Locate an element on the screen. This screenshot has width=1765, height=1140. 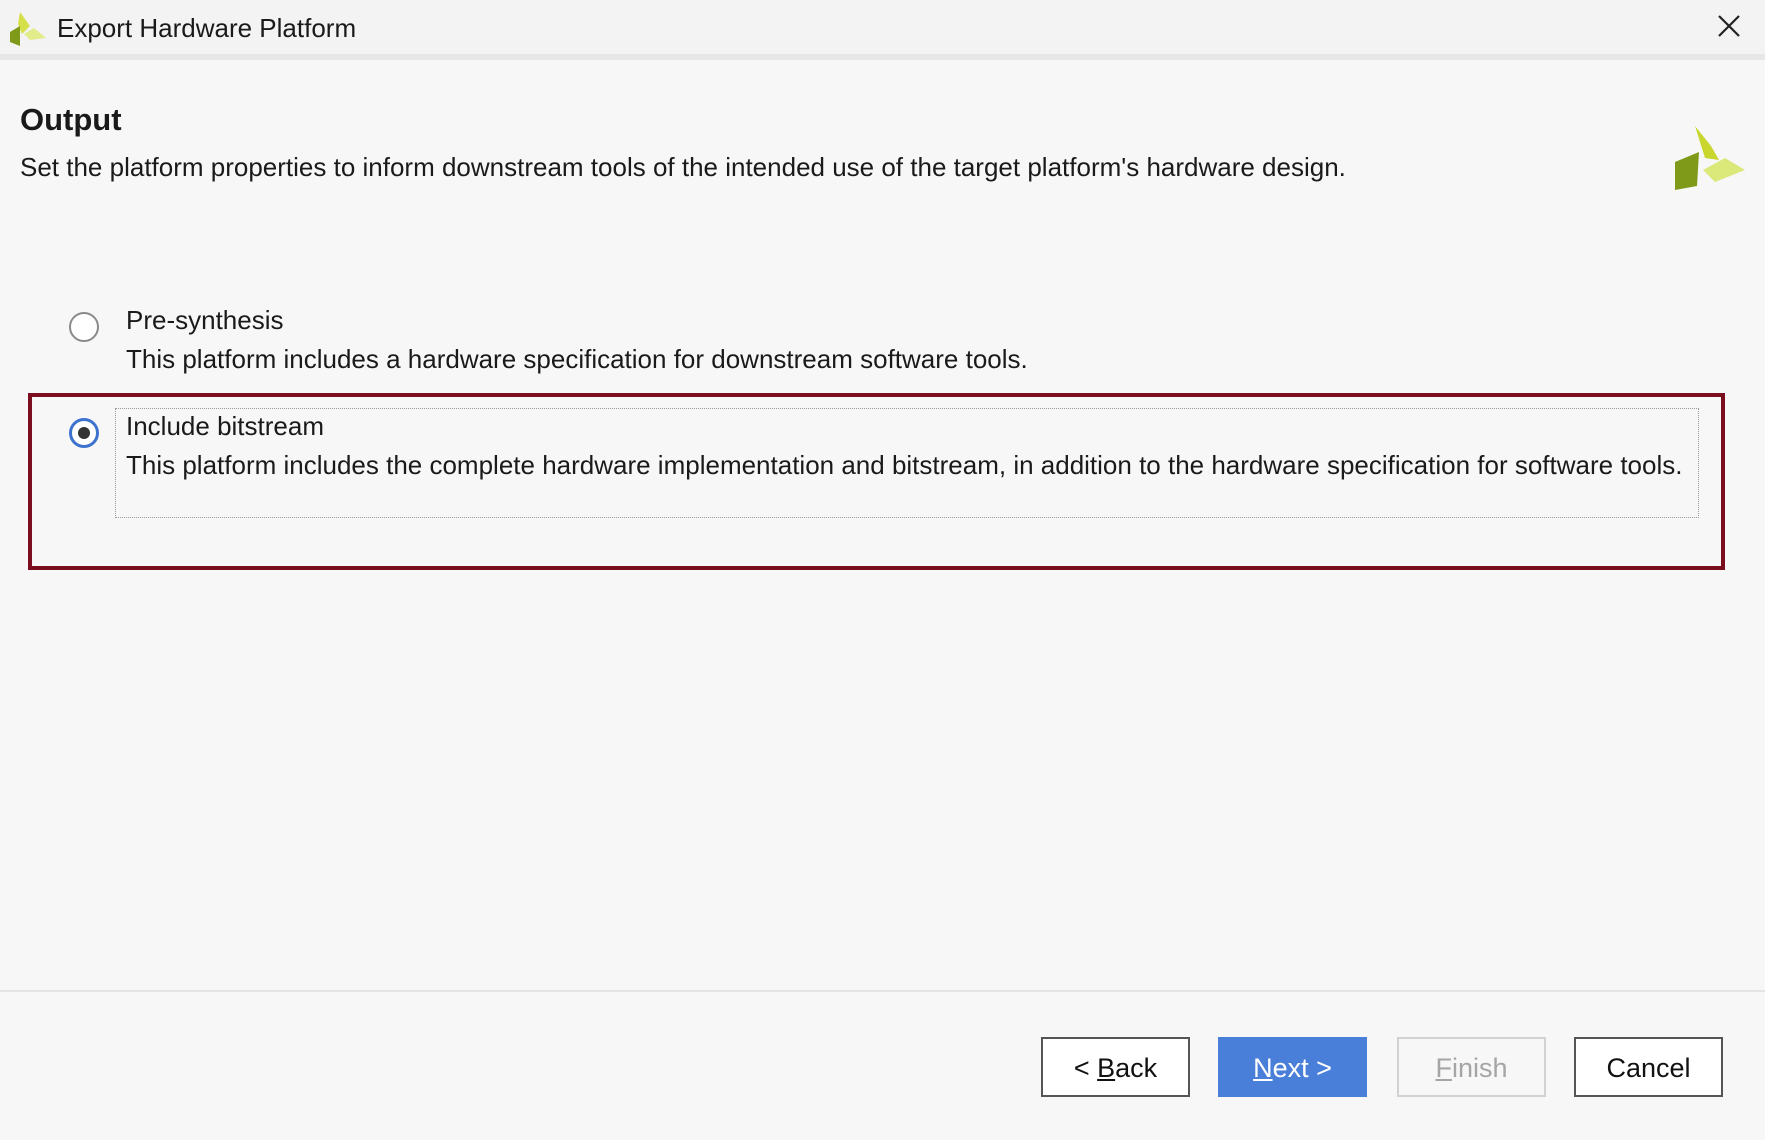
close-icon is located at coordinates (1729, 26).